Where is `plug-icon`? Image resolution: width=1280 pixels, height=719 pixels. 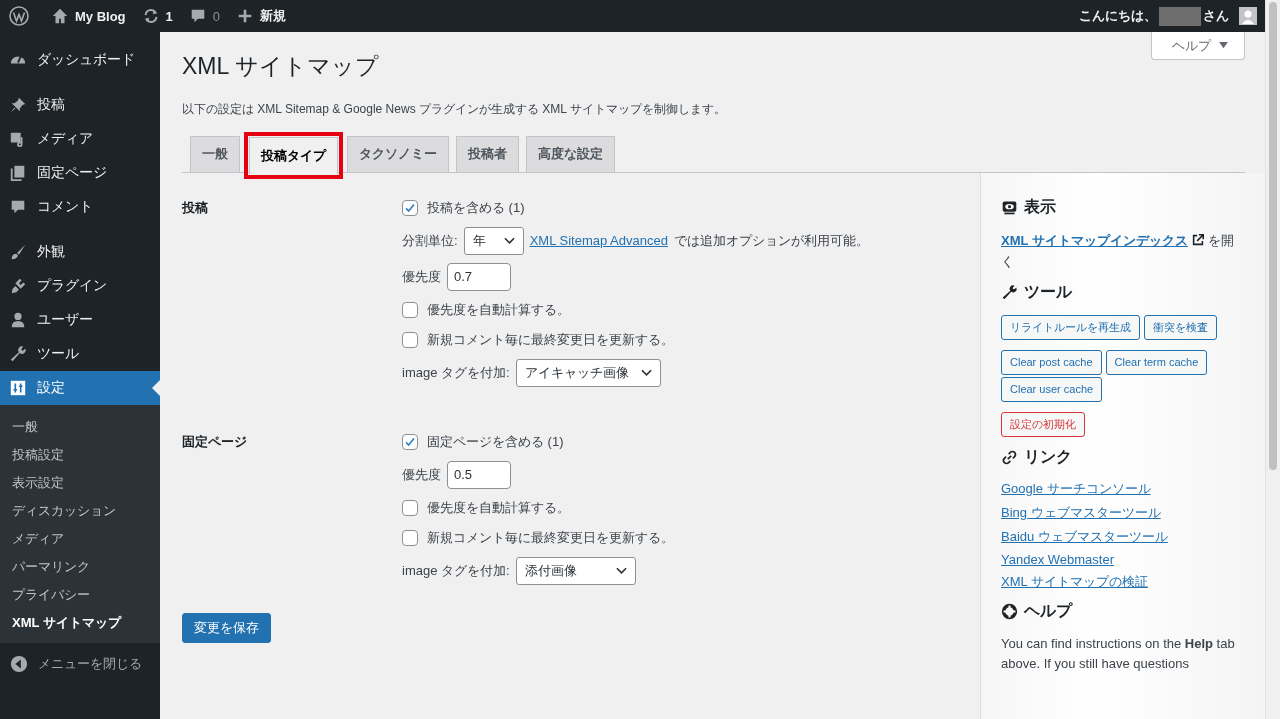 plug-icon is located at coordinates (18, 286).